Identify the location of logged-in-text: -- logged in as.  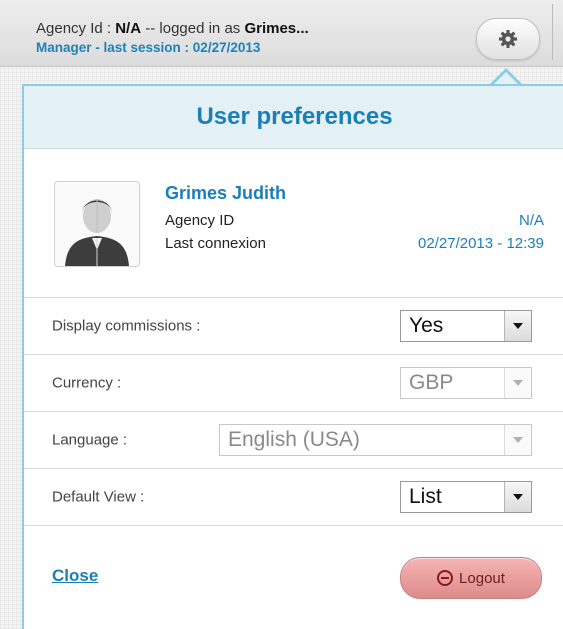
(193, 28).